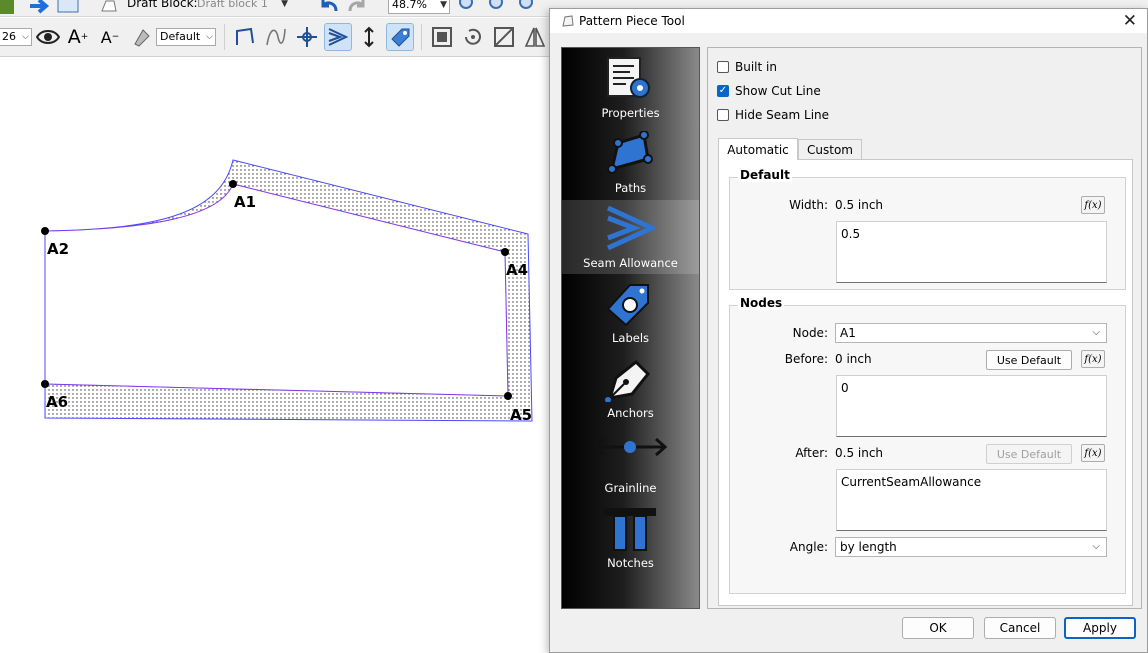 The width and height of the screenshot is (1148, 653). I want to click on sidebar-item-labels: Labels, so click(630, 312).